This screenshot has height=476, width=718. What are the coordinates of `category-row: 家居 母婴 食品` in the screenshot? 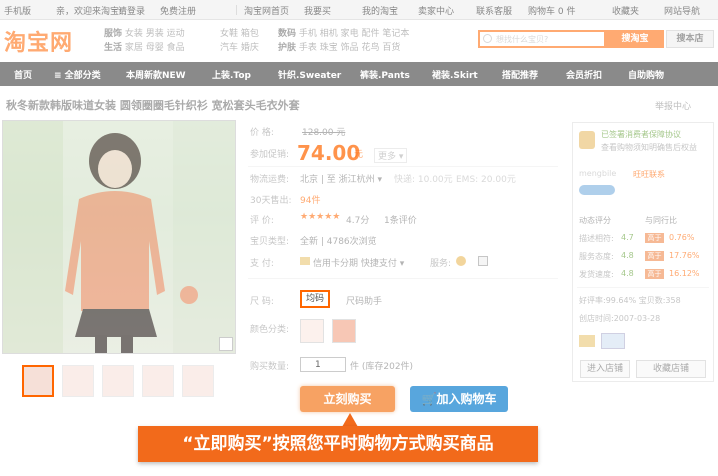 It's located at (155, 48).